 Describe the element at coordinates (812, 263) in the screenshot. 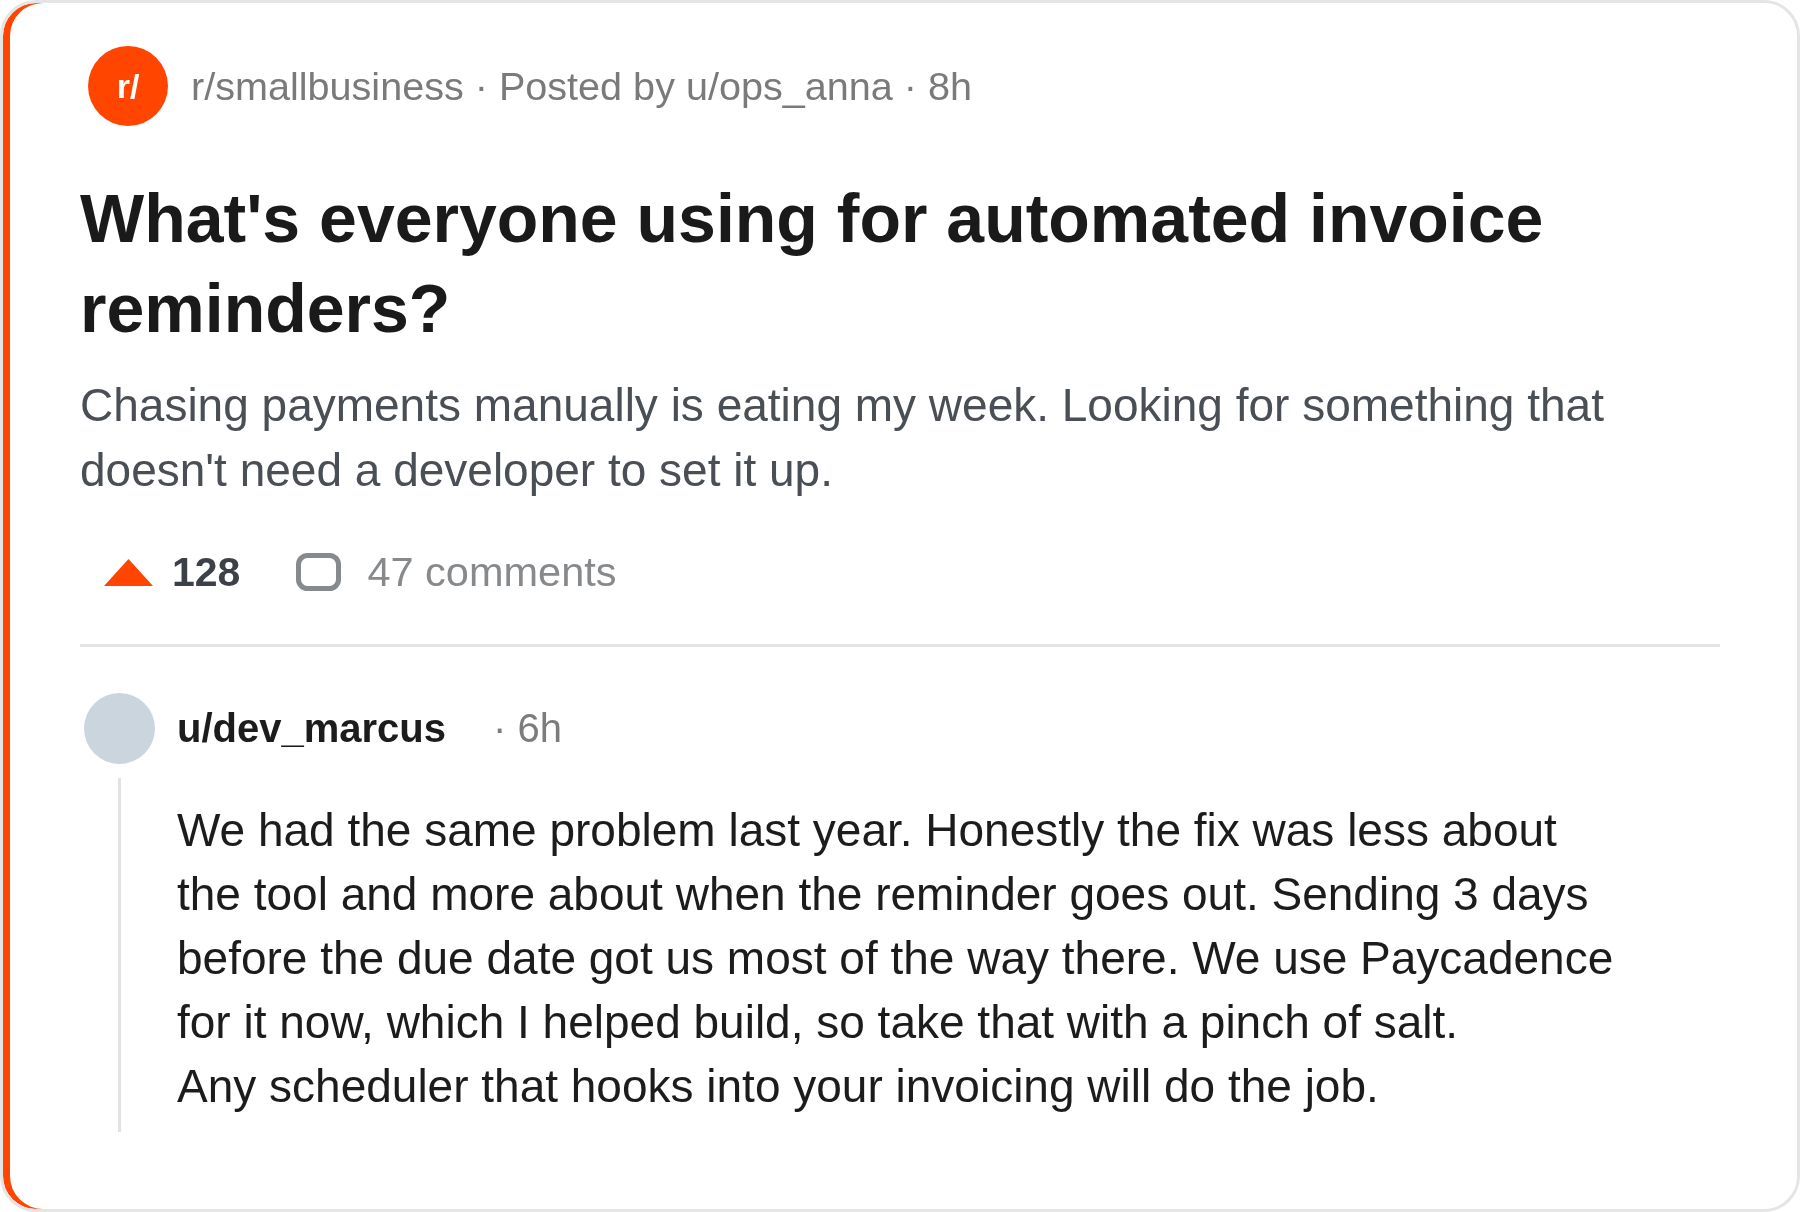

I see `post-title: What's everyone using for automated invoice reminders?` at that location.